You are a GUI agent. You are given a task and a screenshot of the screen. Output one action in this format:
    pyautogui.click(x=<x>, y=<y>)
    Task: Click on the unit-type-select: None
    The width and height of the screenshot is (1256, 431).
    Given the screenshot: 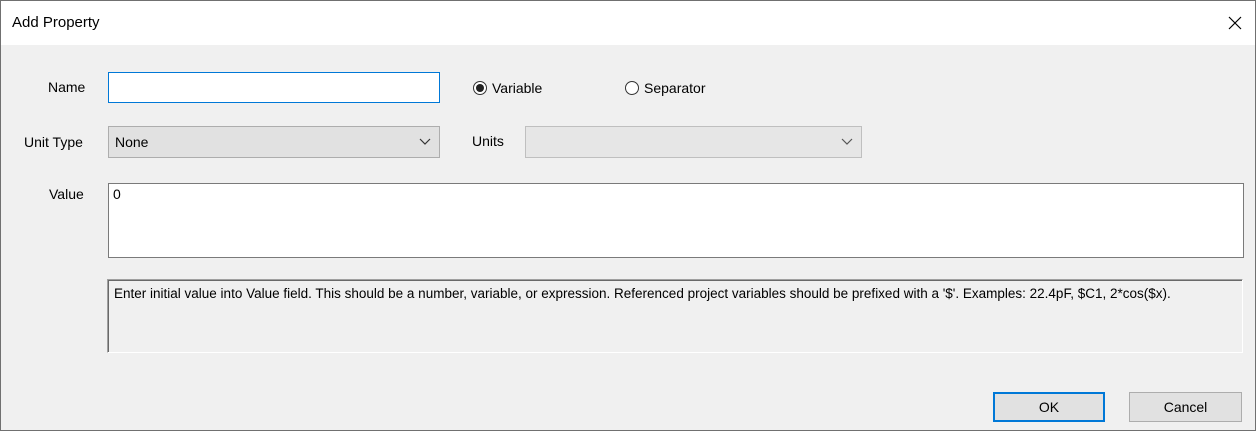 What is the action you would take?
    pyautogui.click(x=274, y=142)
    